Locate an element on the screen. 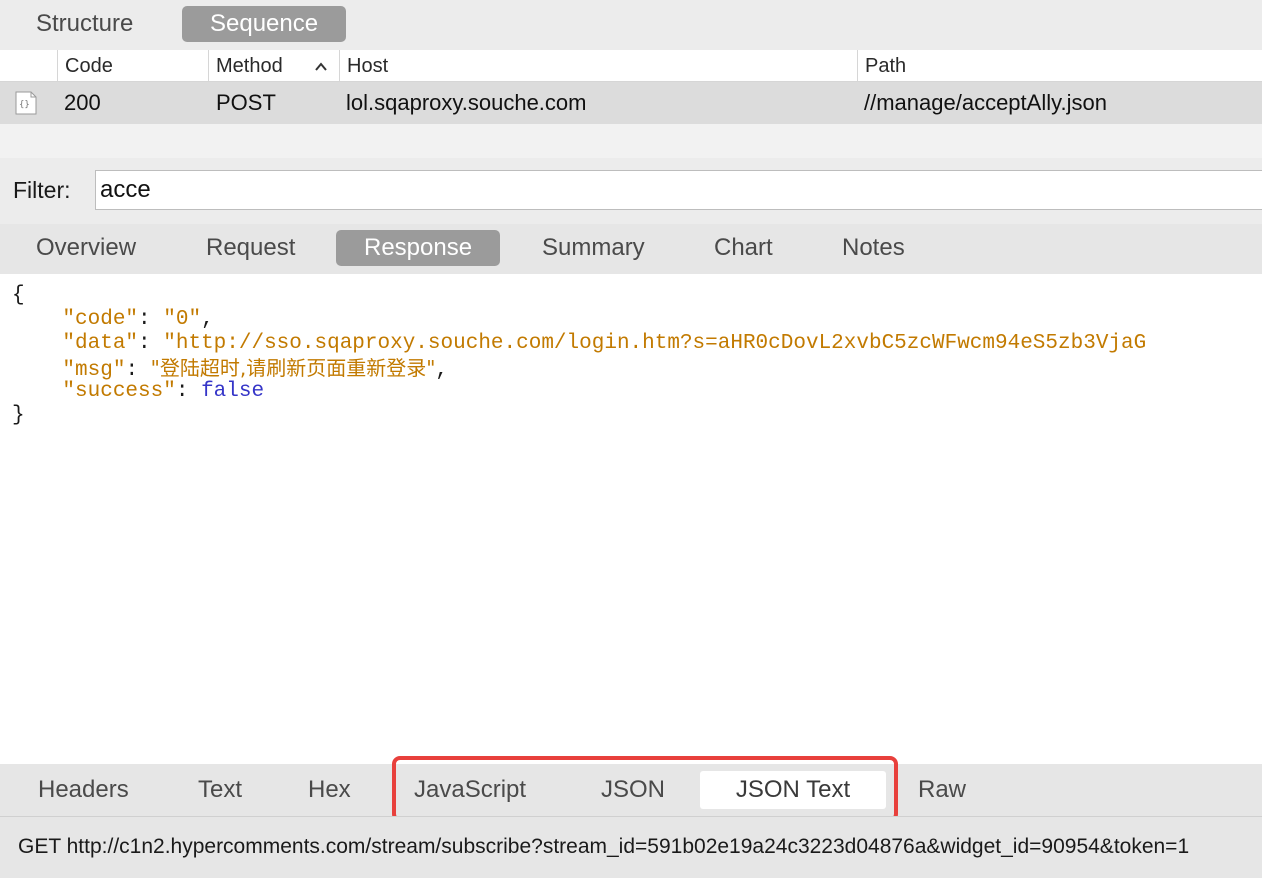 This screenshot has height=878, width=1262. row-code: 200 is located at coordinates (82, 102).